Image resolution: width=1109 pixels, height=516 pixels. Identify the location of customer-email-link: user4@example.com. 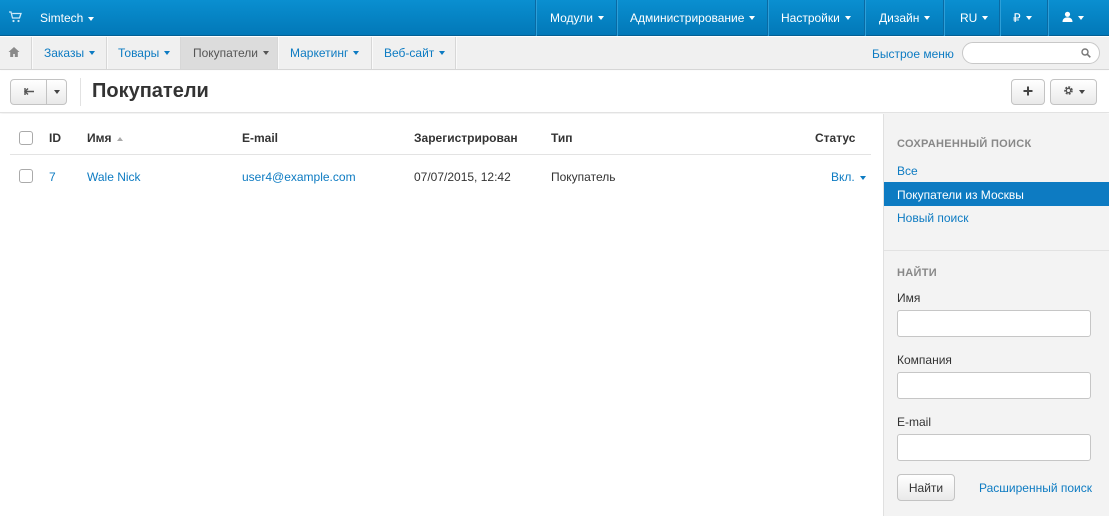
(299, 177).